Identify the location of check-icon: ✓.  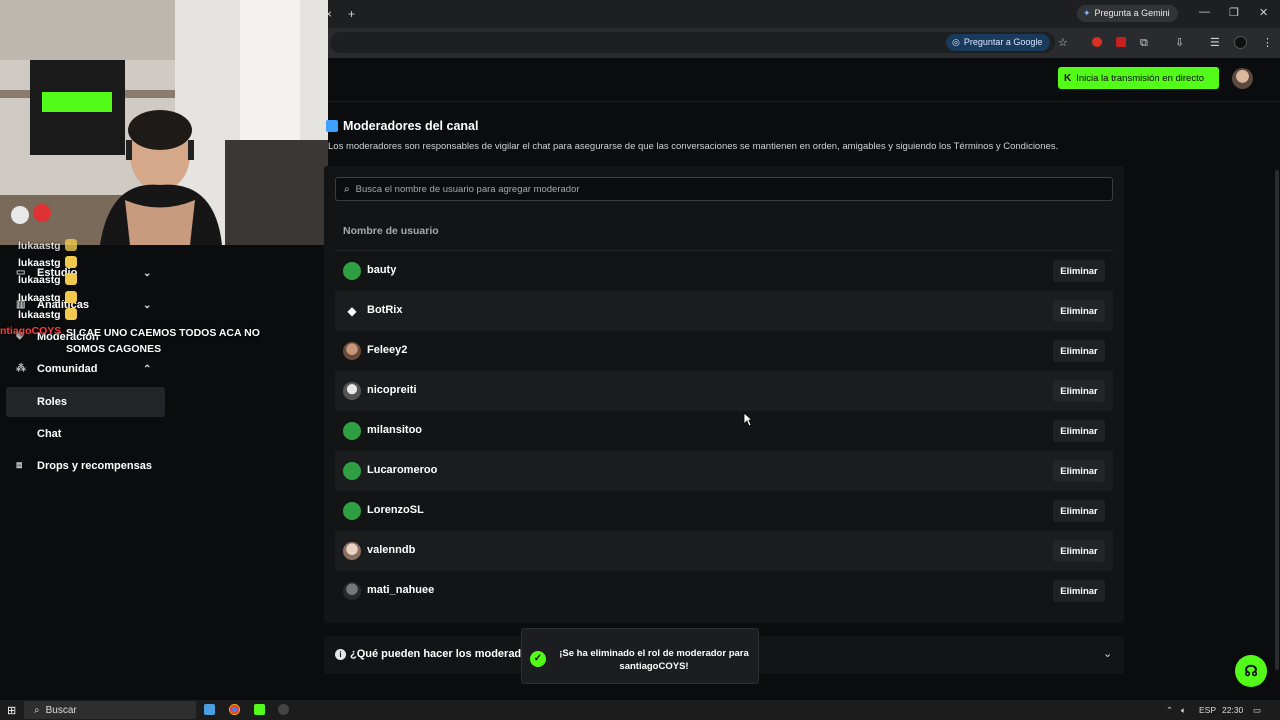
(538, 659).